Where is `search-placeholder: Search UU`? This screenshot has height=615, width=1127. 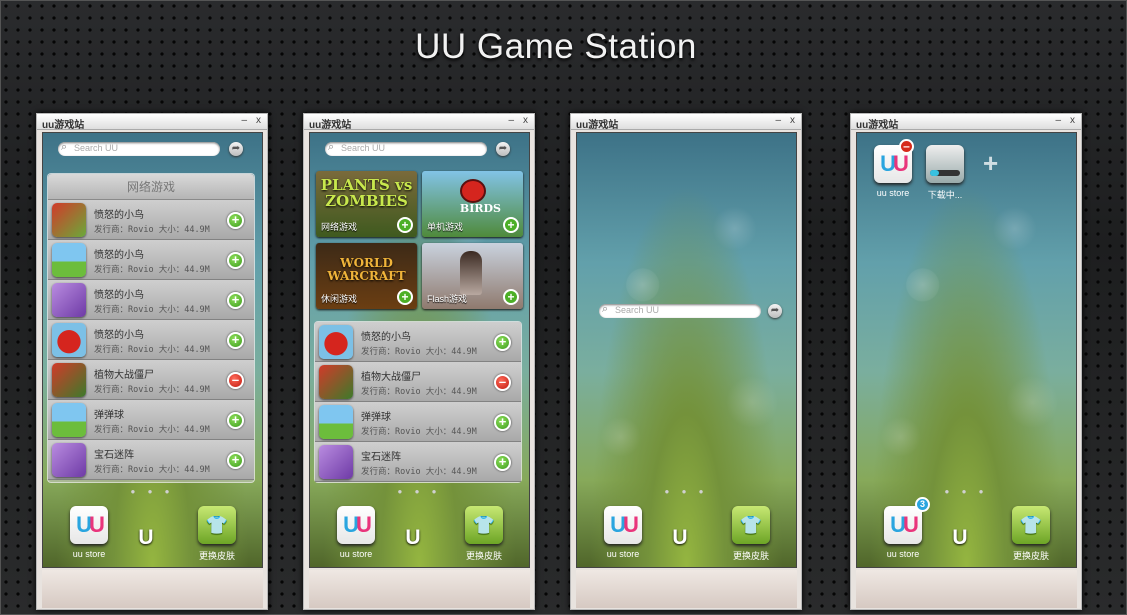
search-placeholder: Search UU is located at coordinates (363, 148).